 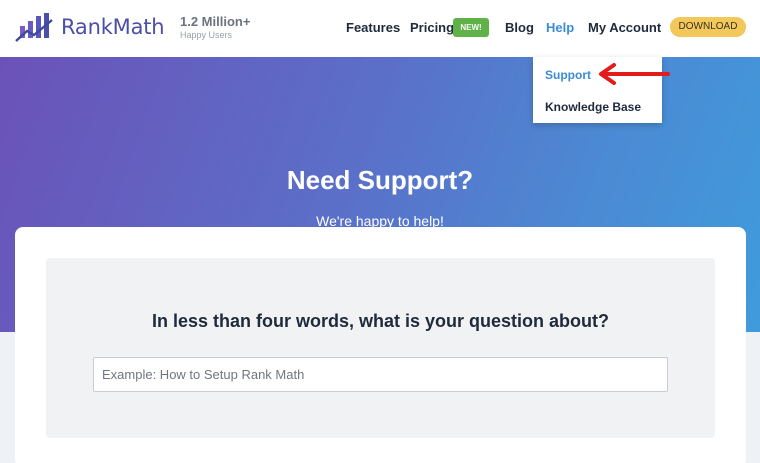 I want to click on happy-users-stat: 1.2 Million+ Happy Users, so click(x=215, y=27).